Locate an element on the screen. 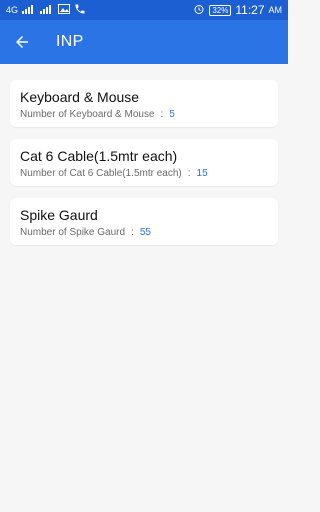 Image resolution: width=320 pixels, height=512 pixels. battery-icon: 32% is located at coordinates (220, 10).